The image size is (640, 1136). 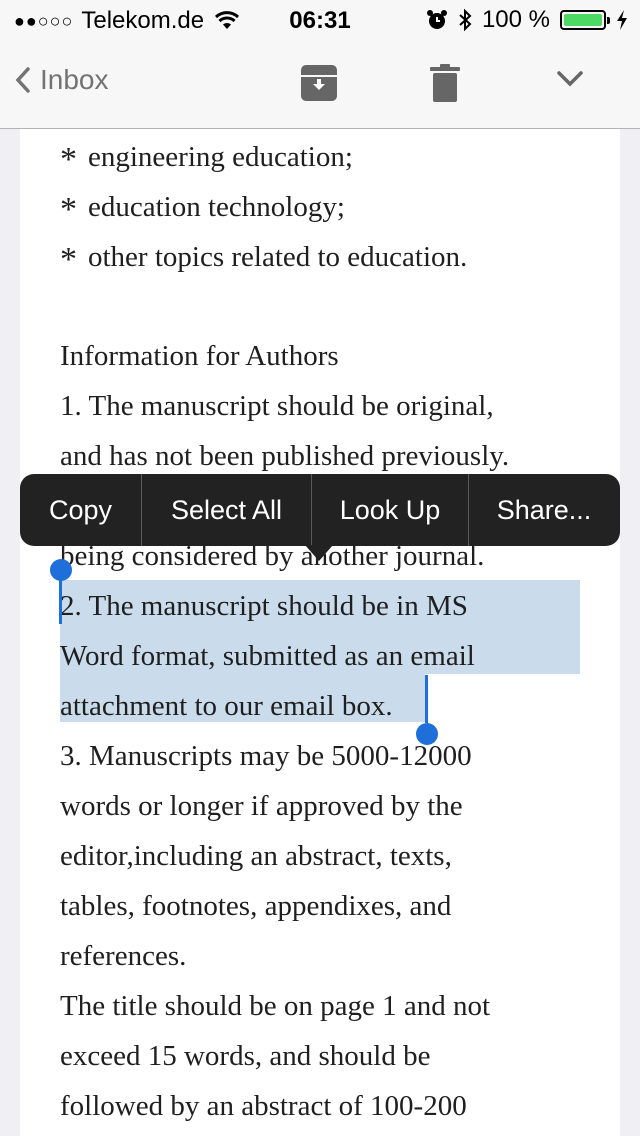 I want to click on text-line: The title should be on page 1 and not, so click(x=275, y=1006).